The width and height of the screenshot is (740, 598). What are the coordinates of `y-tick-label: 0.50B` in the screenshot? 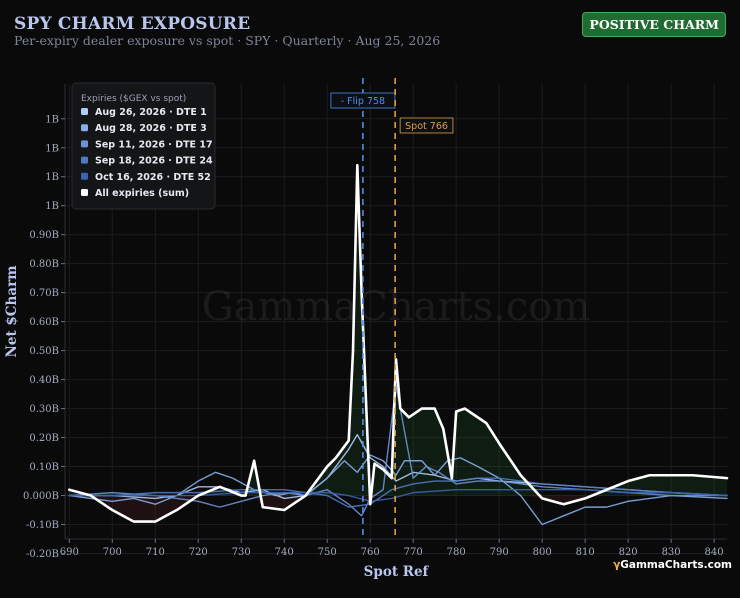 It's located at (44, 351).